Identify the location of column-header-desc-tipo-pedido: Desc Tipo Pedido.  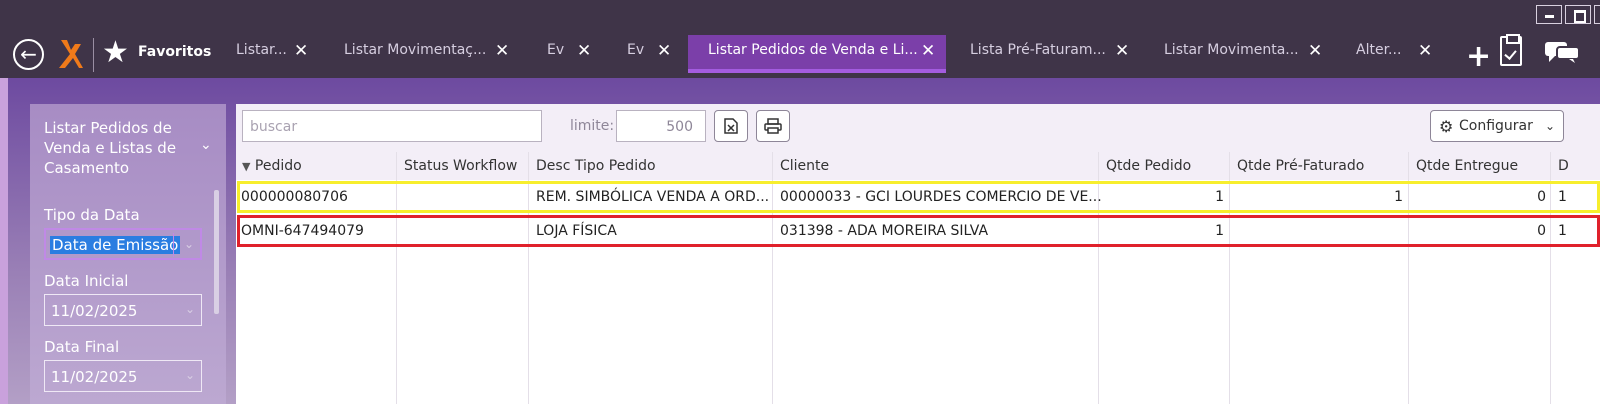
(596, 166).